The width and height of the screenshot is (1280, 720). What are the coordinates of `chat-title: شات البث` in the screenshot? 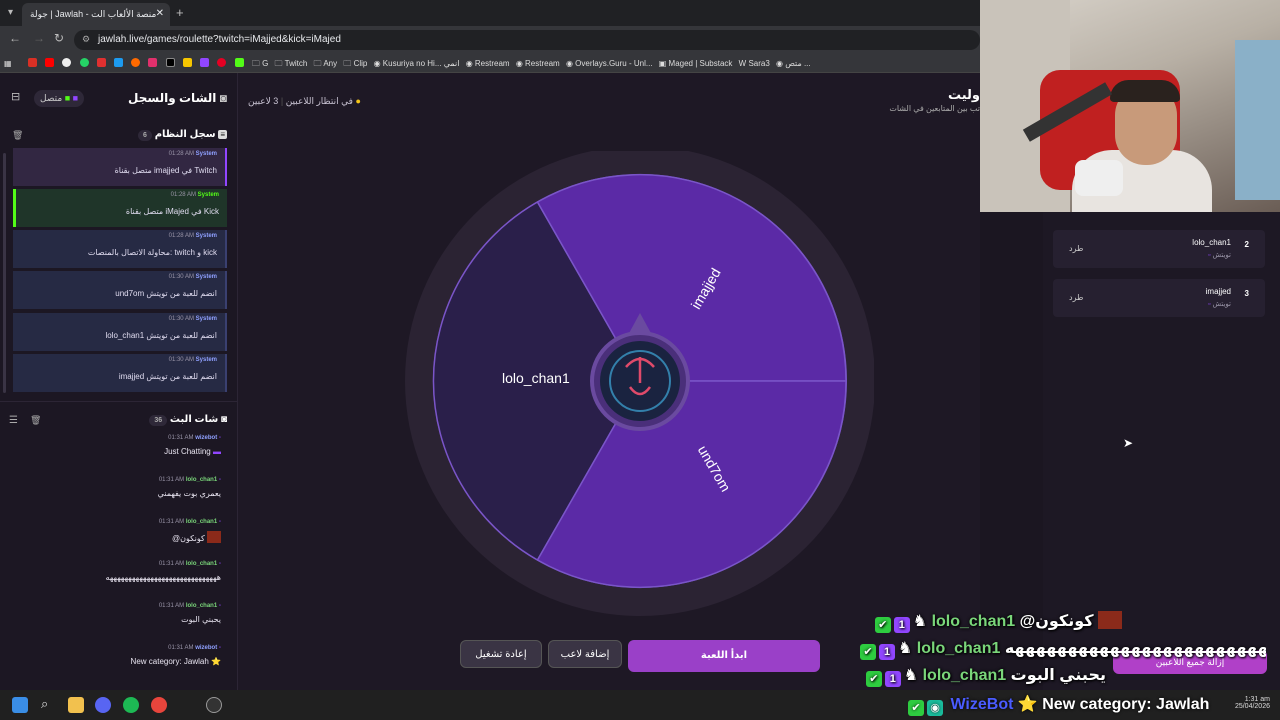 It's located at (194, 419).